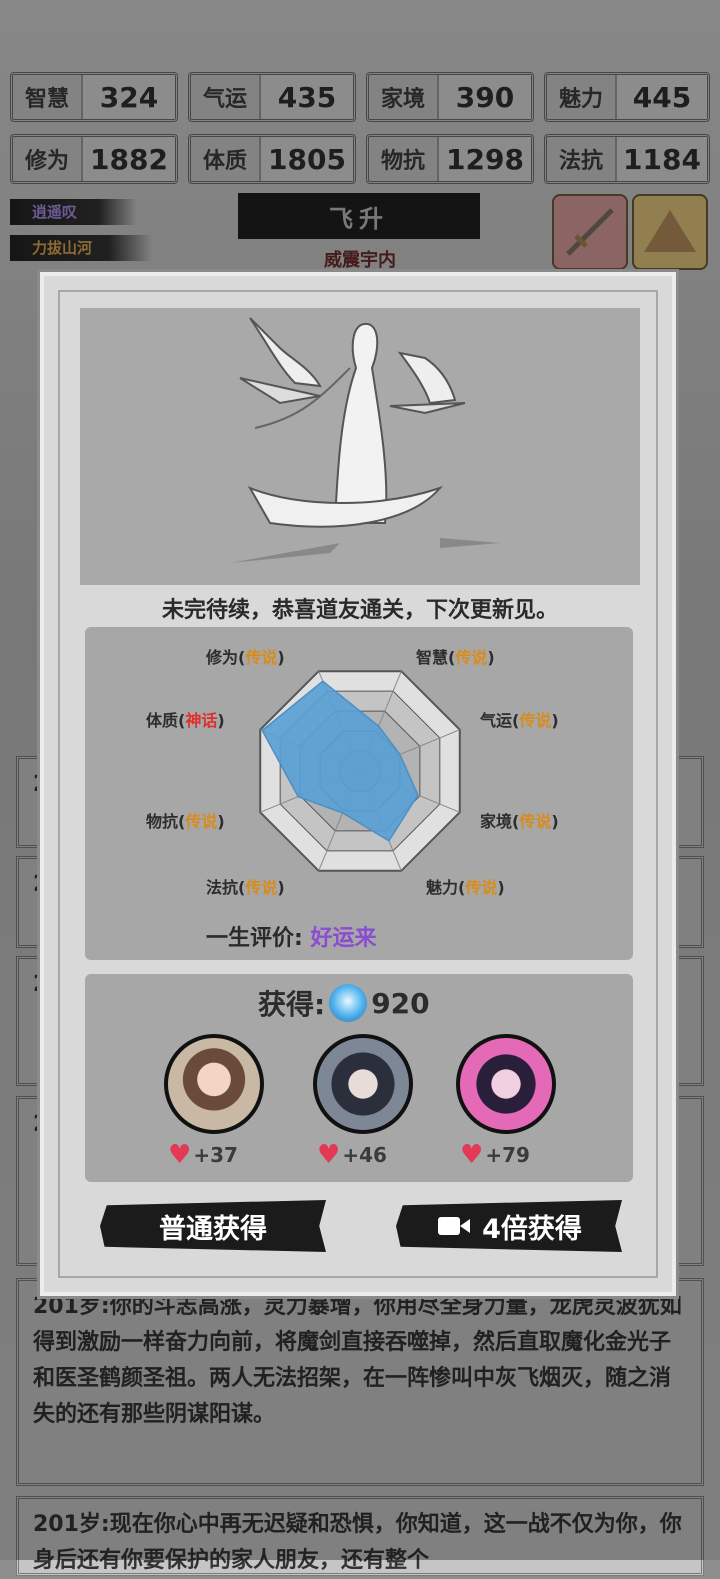 The height and width of the screenshot is (1579, 720). I want to click on radar-label-name: 魅力, so click(442, 887).